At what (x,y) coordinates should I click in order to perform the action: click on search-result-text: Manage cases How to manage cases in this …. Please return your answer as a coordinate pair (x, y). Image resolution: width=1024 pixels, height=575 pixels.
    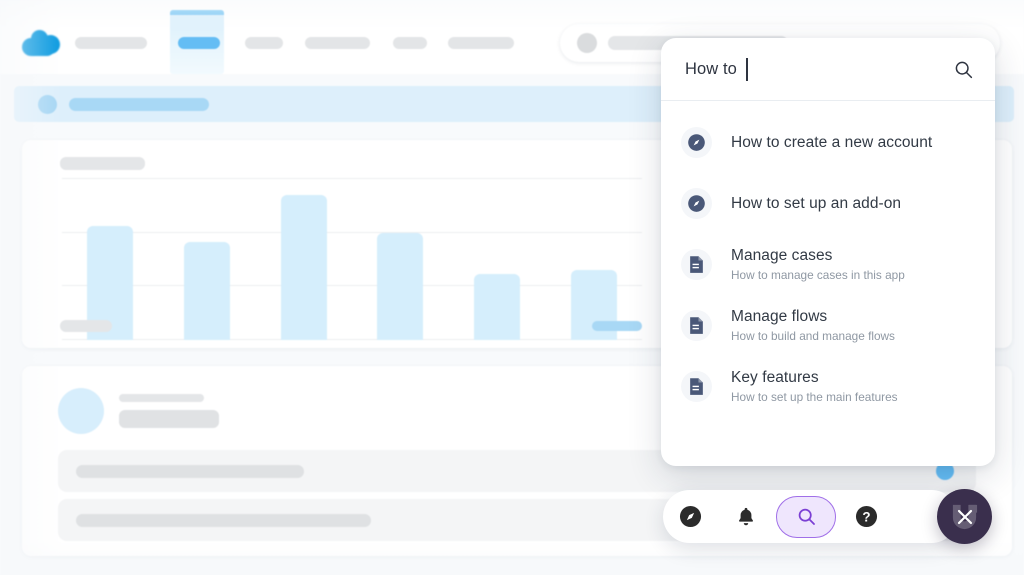
    Looking at the image, I should click on (818, 264).